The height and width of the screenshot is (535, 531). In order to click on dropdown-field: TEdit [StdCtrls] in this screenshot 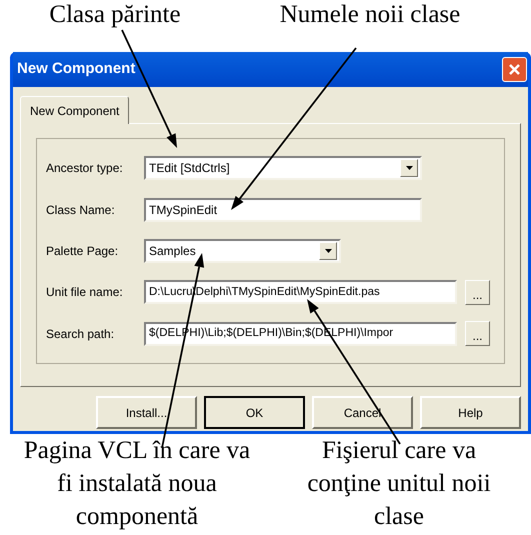, I will do `click(283, 168)`.